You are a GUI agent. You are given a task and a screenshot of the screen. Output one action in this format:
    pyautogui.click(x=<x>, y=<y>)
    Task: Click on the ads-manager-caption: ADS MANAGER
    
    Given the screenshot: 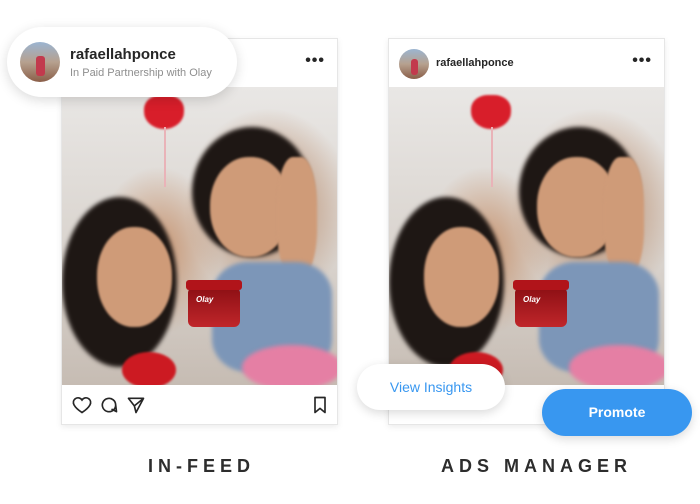 What is the action you would take?
    pyautogui.click(x=537, y=466)
    